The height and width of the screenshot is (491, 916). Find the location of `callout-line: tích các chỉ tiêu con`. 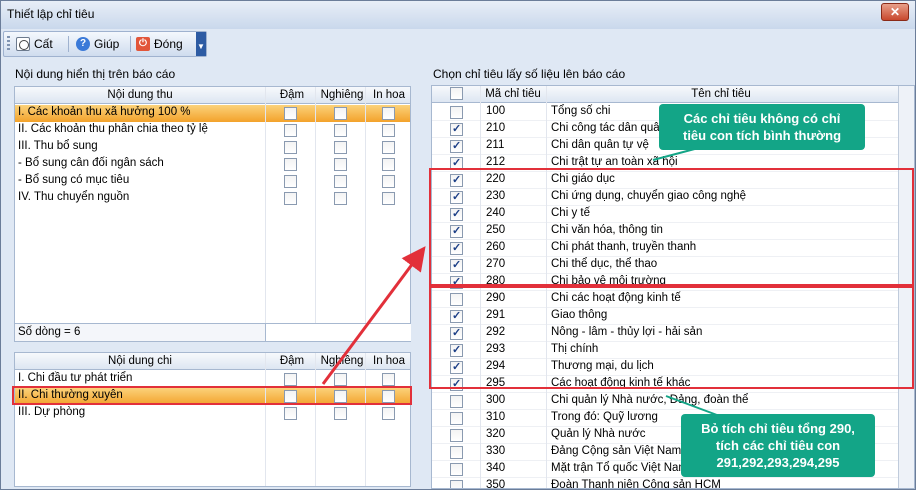

callout-line: tích các chỉ tiêu con is located at coordinates (778, 445).